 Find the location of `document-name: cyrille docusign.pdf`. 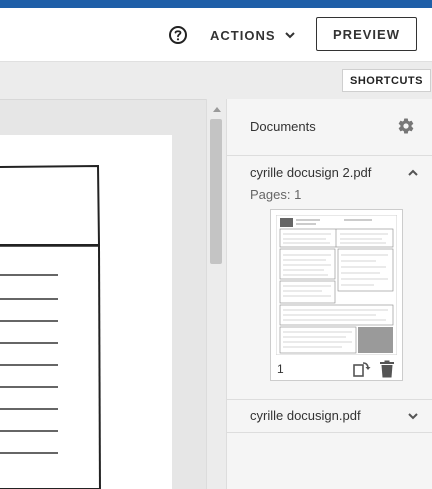

document-name: cyrille docusign.pdf is located at coordinates (305, 415).